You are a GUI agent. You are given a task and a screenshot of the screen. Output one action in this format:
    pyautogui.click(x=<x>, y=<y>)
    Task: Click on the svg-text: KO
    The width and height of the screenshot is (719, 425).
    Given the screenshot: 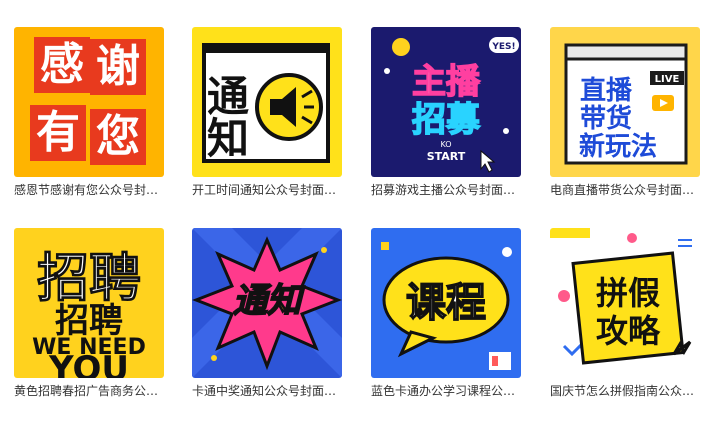 What is the action you would take?
    pyautogui.click(x=445, y=144)
    